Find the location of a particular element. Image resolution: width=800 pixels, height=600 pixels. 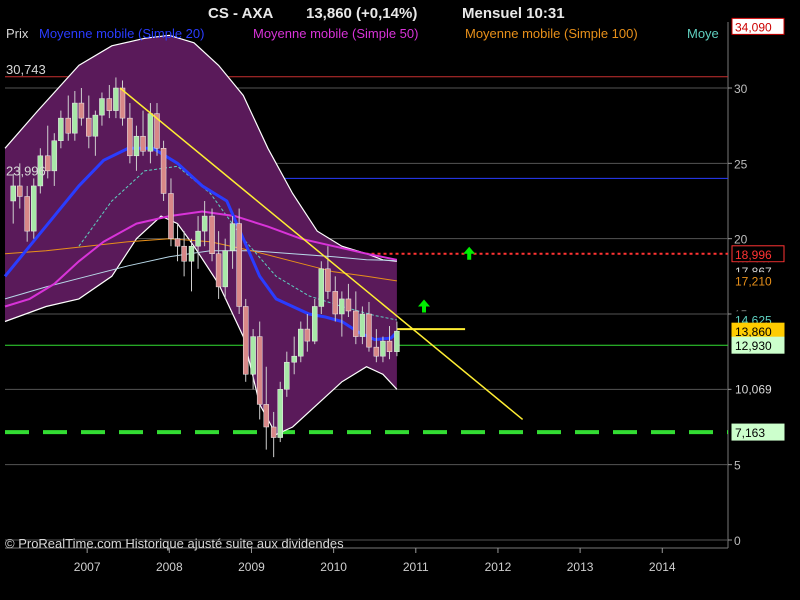

x-tick-label: 2013 is located at coordinates (580, 567).